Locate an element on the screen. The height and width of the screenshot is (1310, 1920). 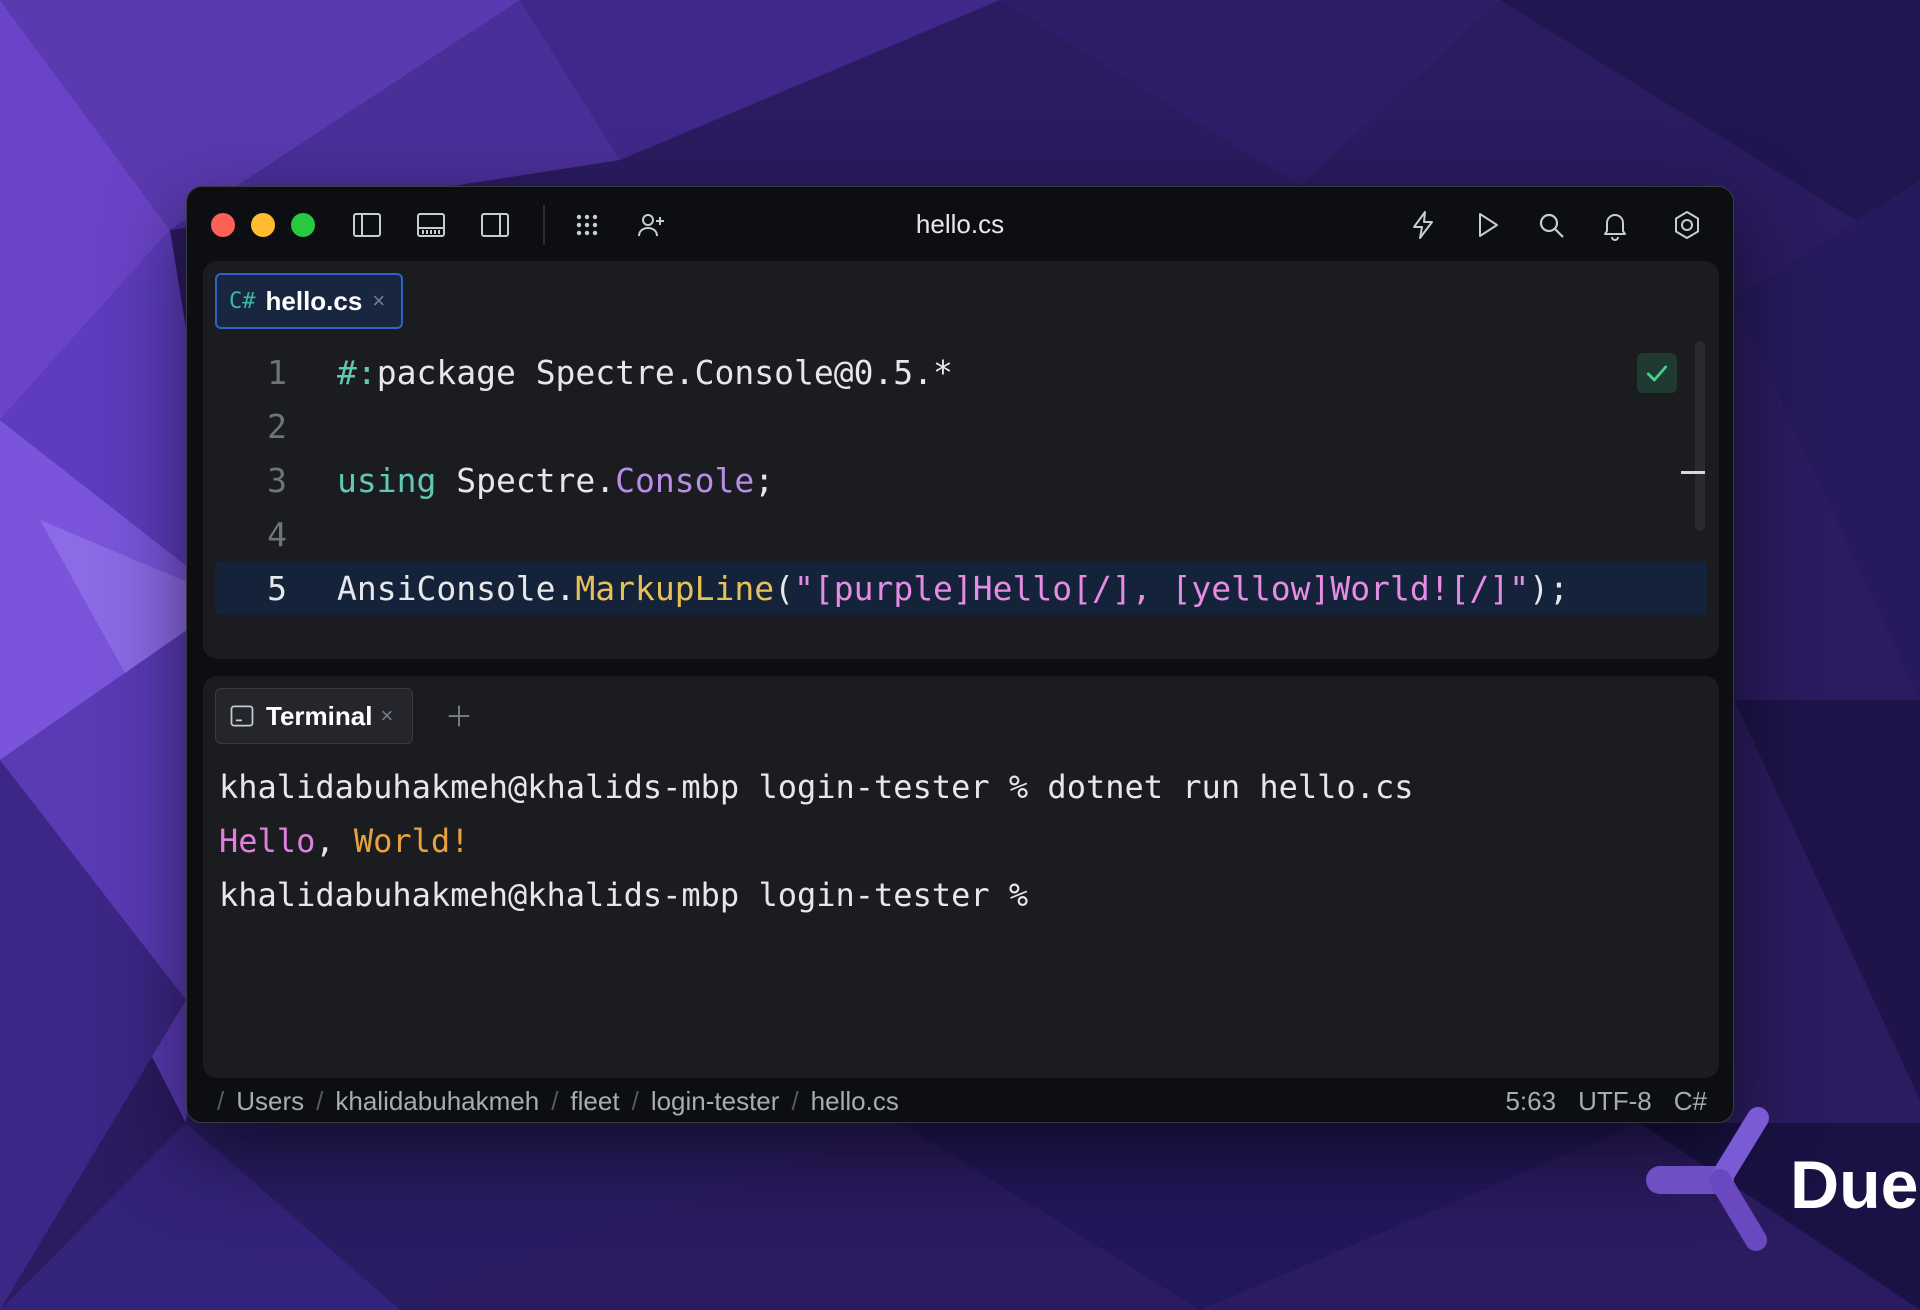
editor-scrollbar is located at coordinates (1700, 436).